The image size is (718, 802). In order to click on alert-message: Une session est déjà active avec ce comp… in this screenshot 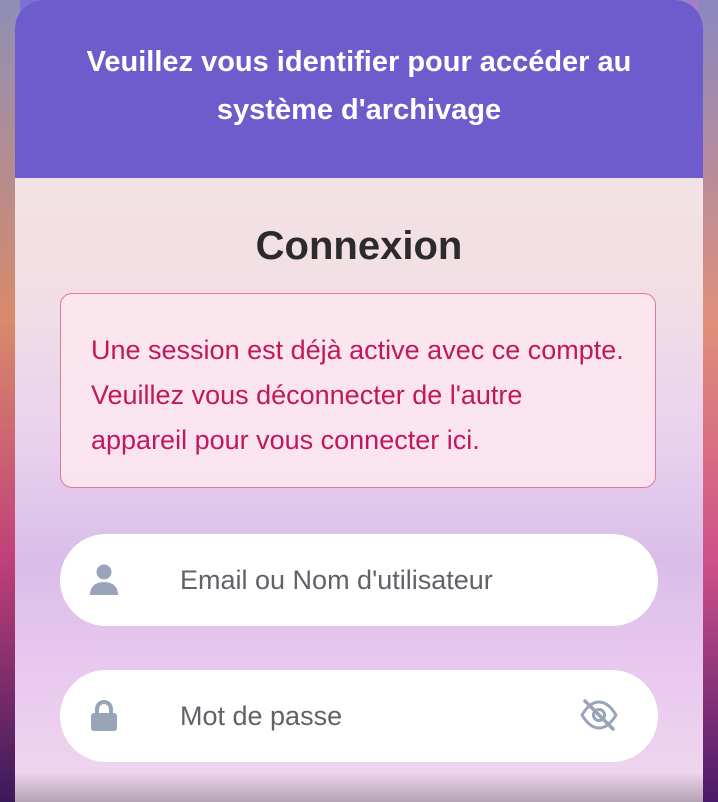, I will do `click(357, 395)`.